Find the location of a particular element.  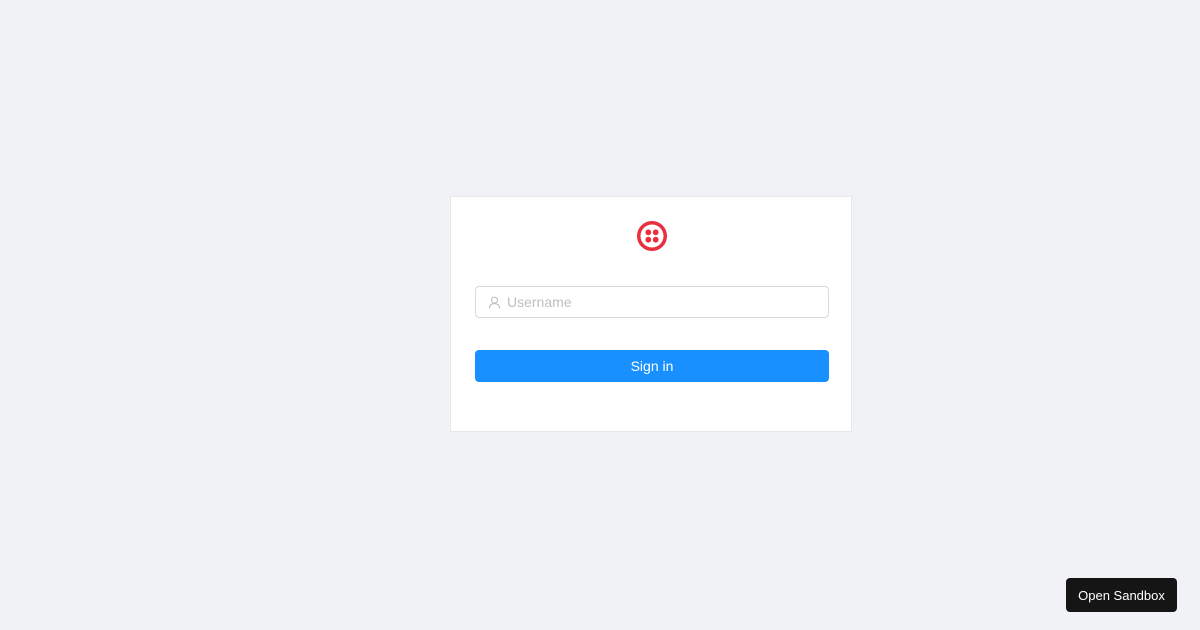

login-card: Sign in is located at coordinates (651, 314).